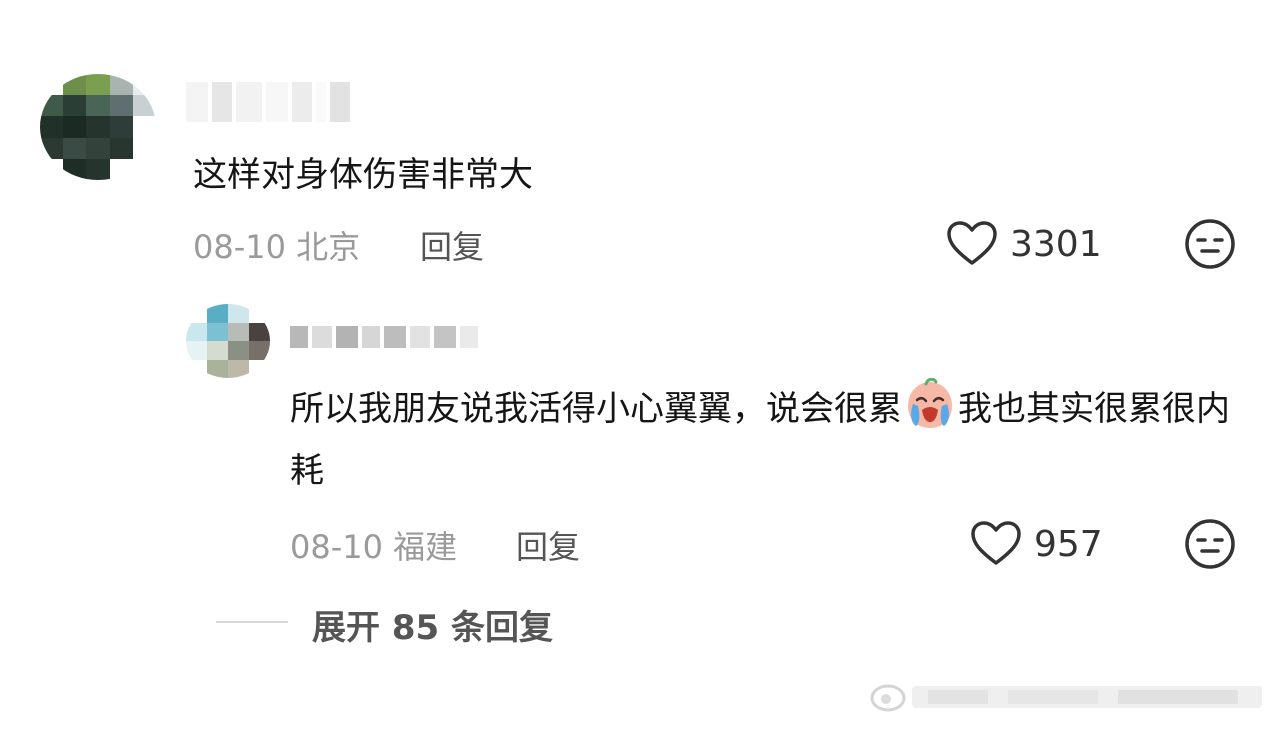  I want to click on comment-location: 福建, so click(425, 547).